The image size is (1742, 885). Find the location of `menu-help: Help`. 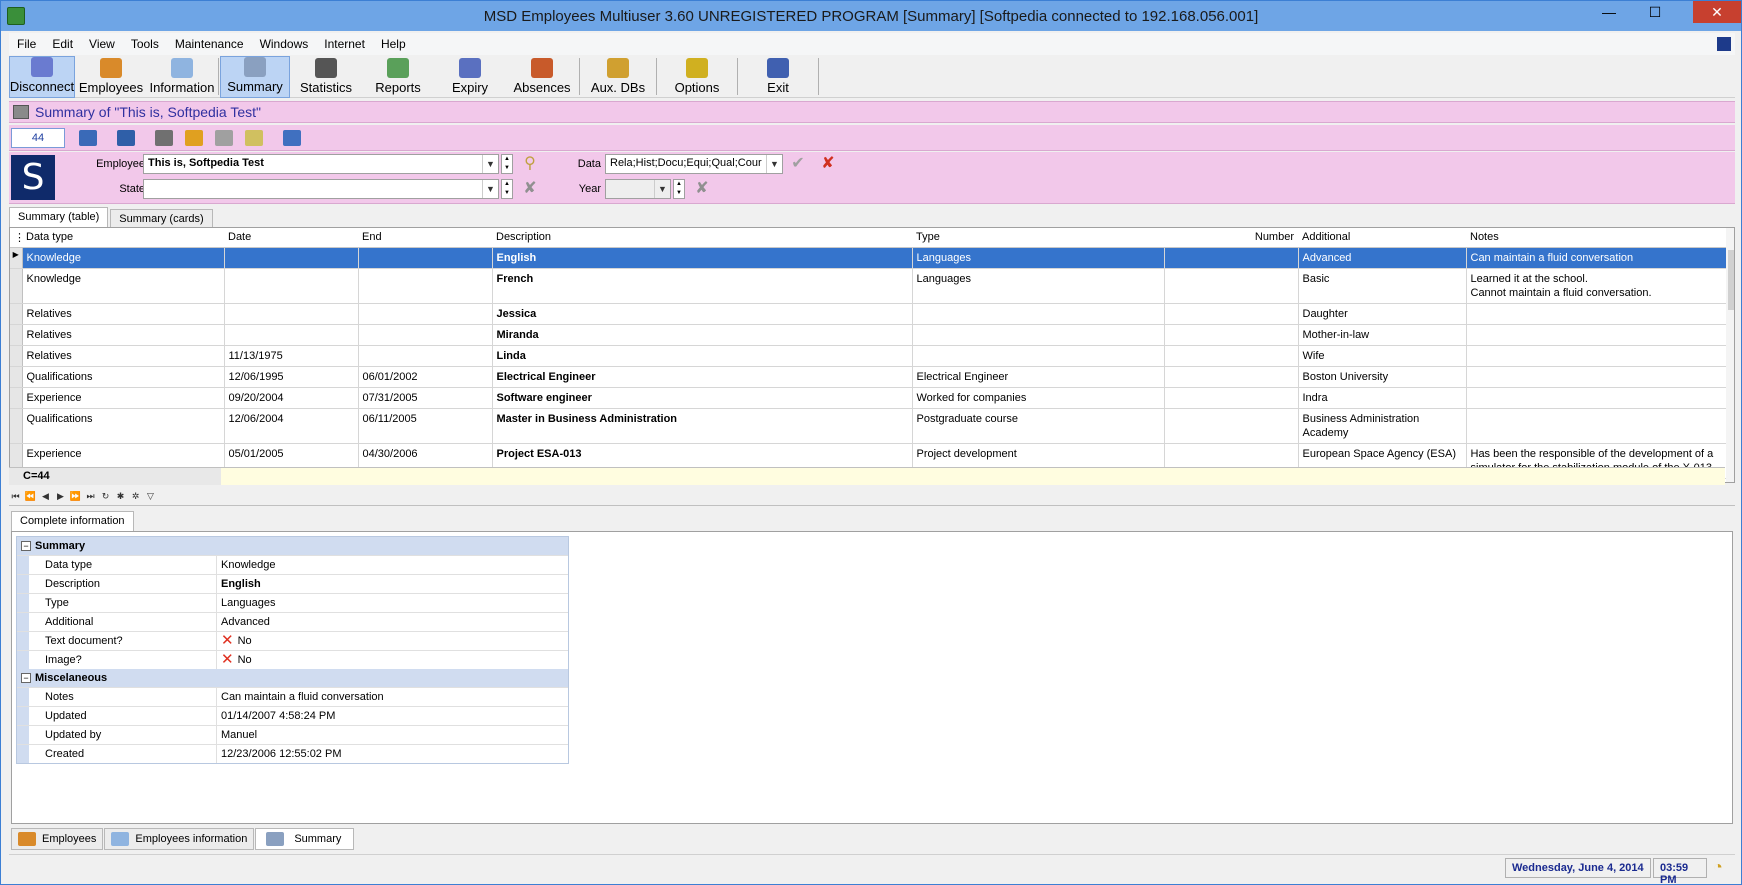

menu-help: Help is located at coordinates (393, 44).